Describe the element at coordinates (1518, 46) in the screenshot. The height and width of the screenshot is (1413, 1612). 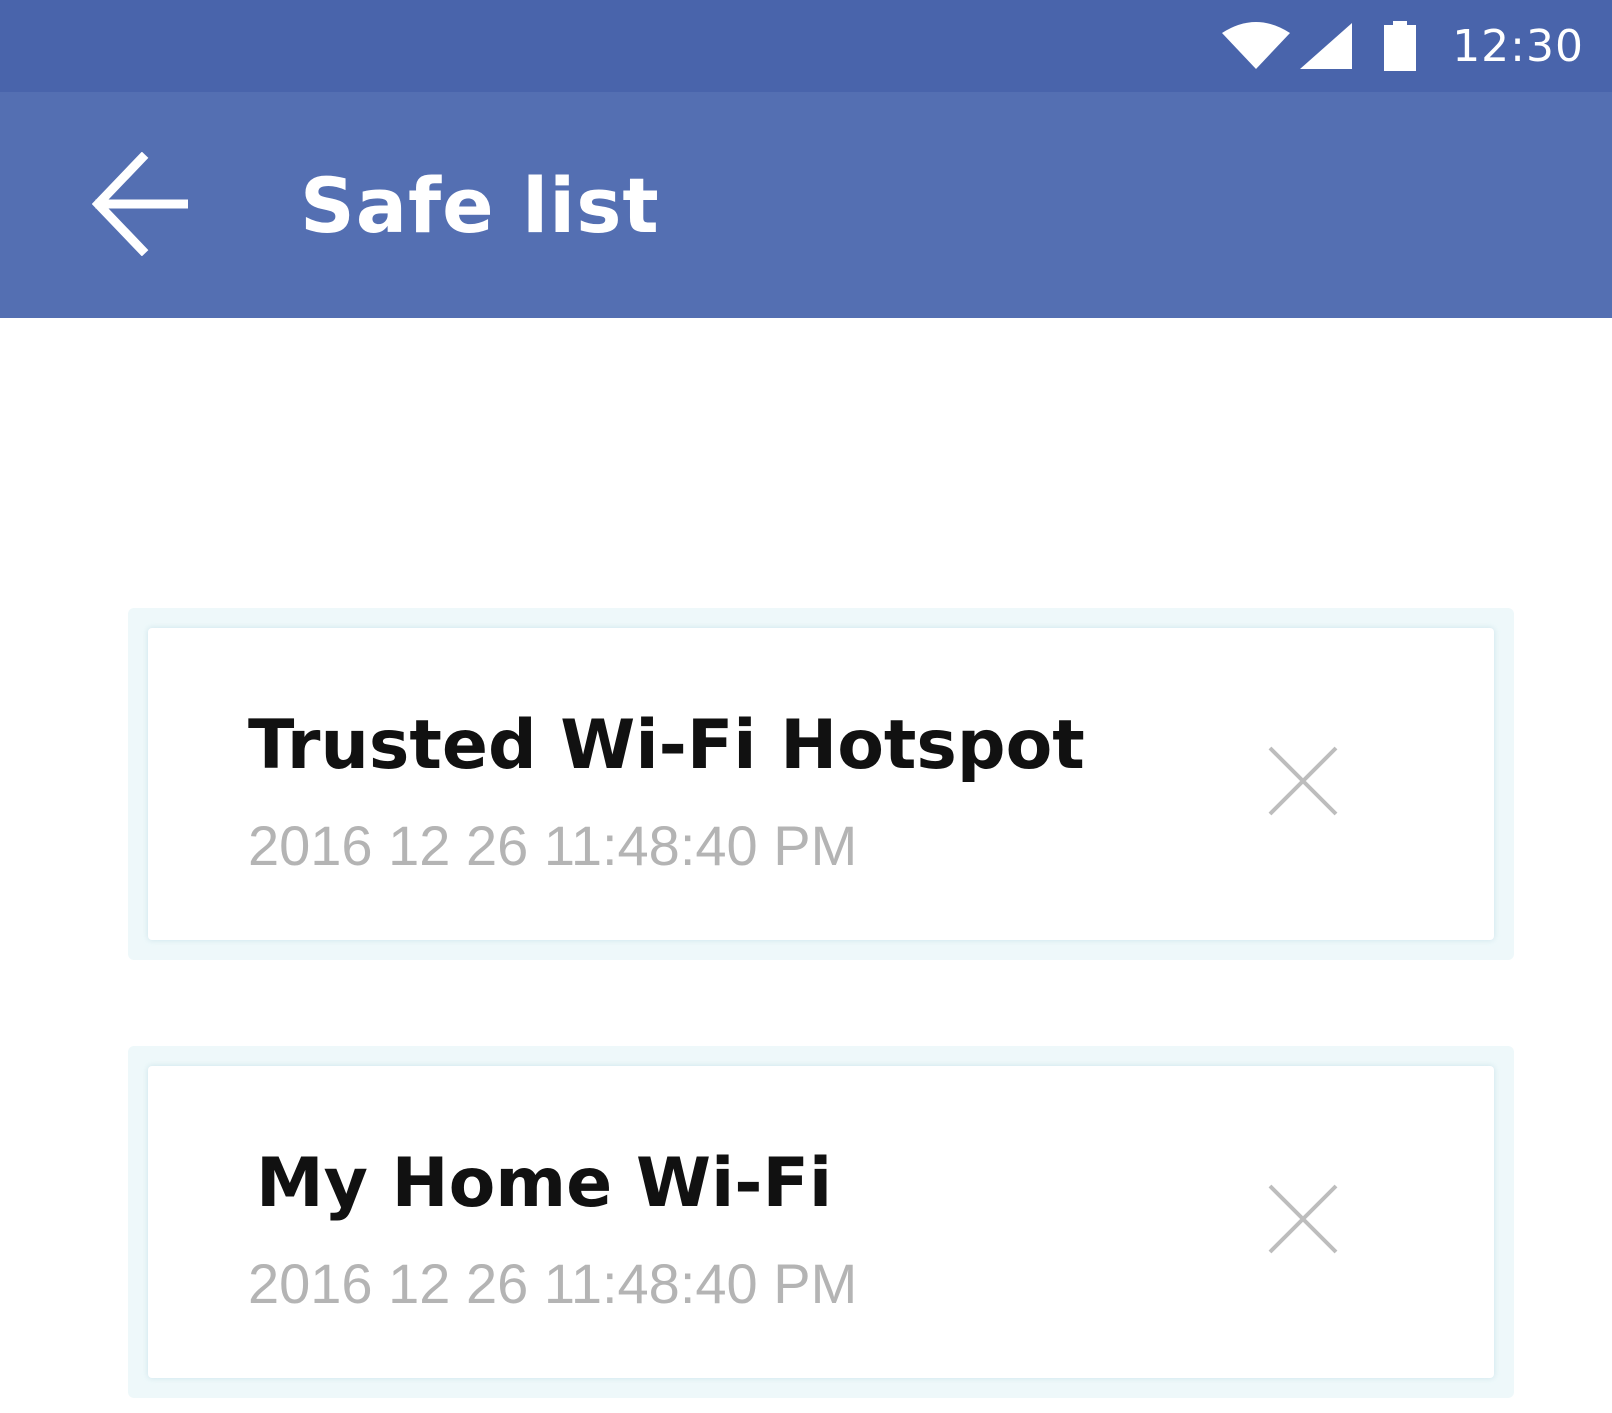
I see `status-time: 12:30` at that location.